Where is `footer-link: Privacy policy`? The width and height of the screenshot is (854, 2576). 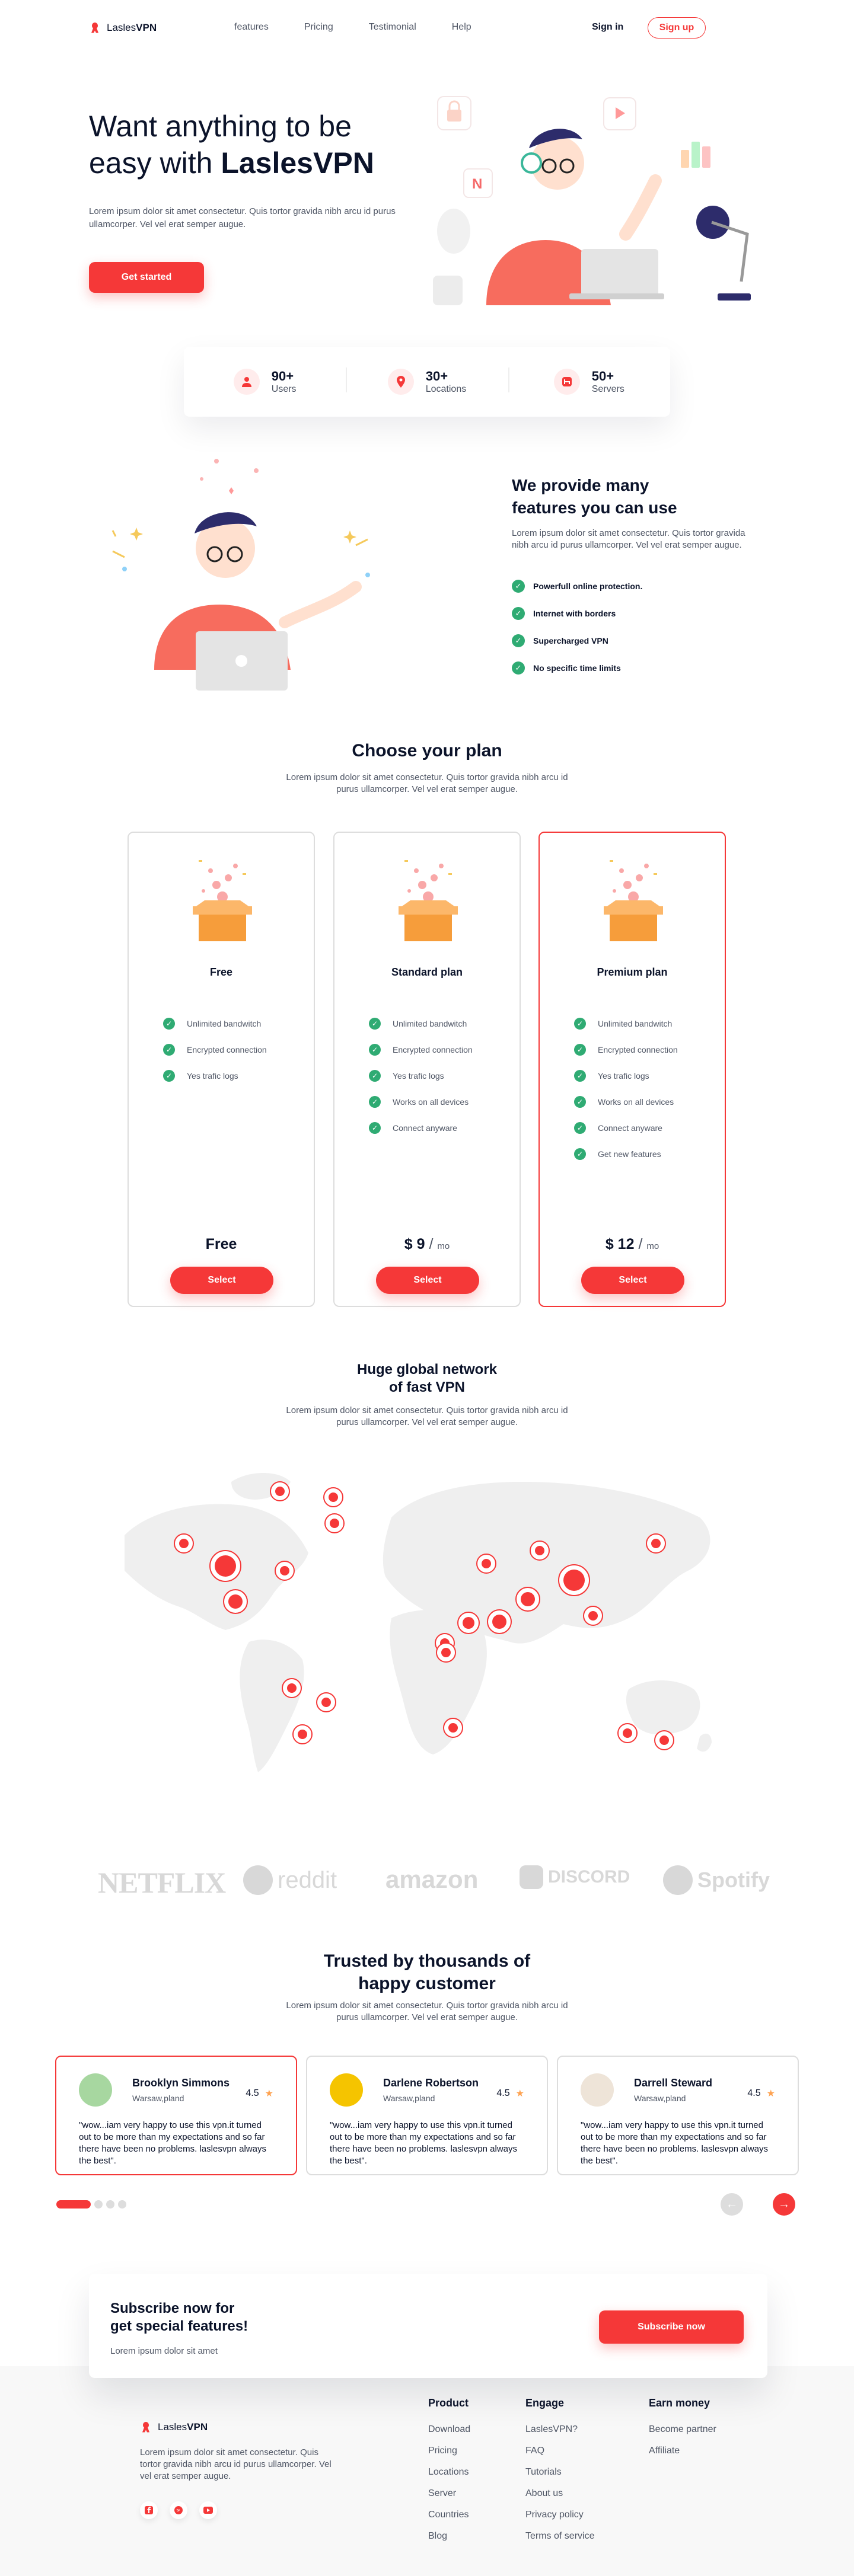
footer-link: Privacy policy is located at coordinates (559, 2515).